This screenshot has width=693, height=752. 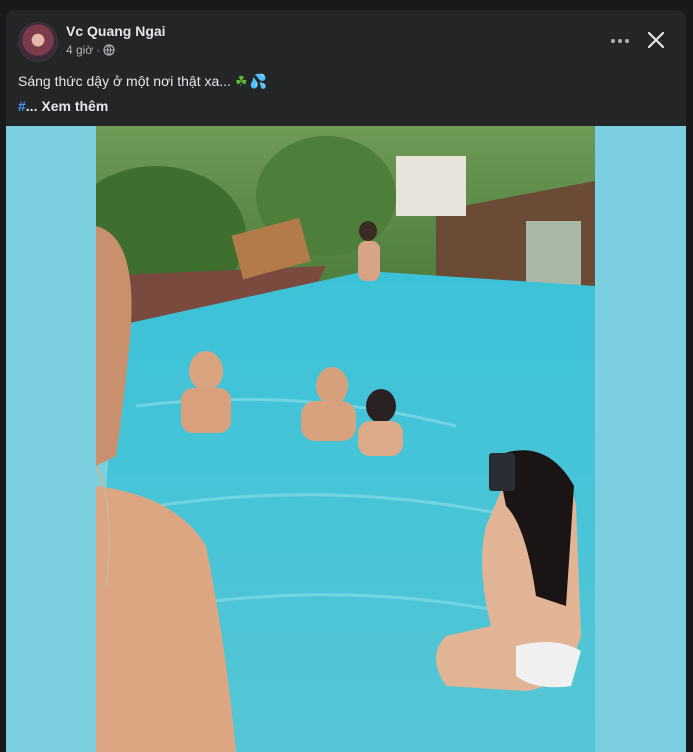 I want to click on author-name: Vc Quang Ngai, so click(x=116, y=31).